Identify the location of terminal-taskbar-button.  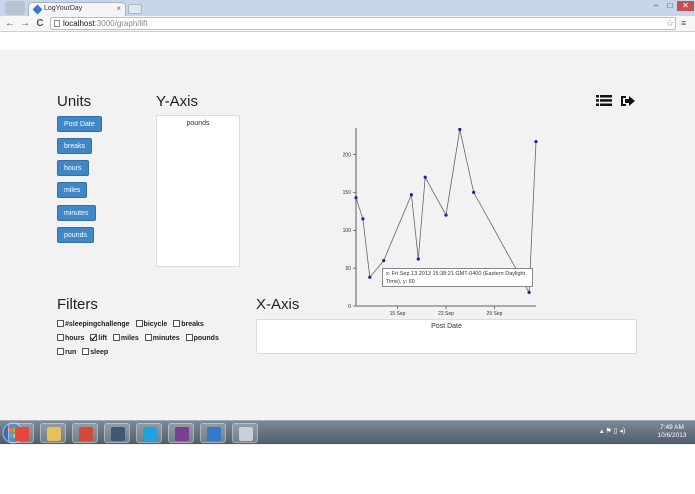
(117, 433).